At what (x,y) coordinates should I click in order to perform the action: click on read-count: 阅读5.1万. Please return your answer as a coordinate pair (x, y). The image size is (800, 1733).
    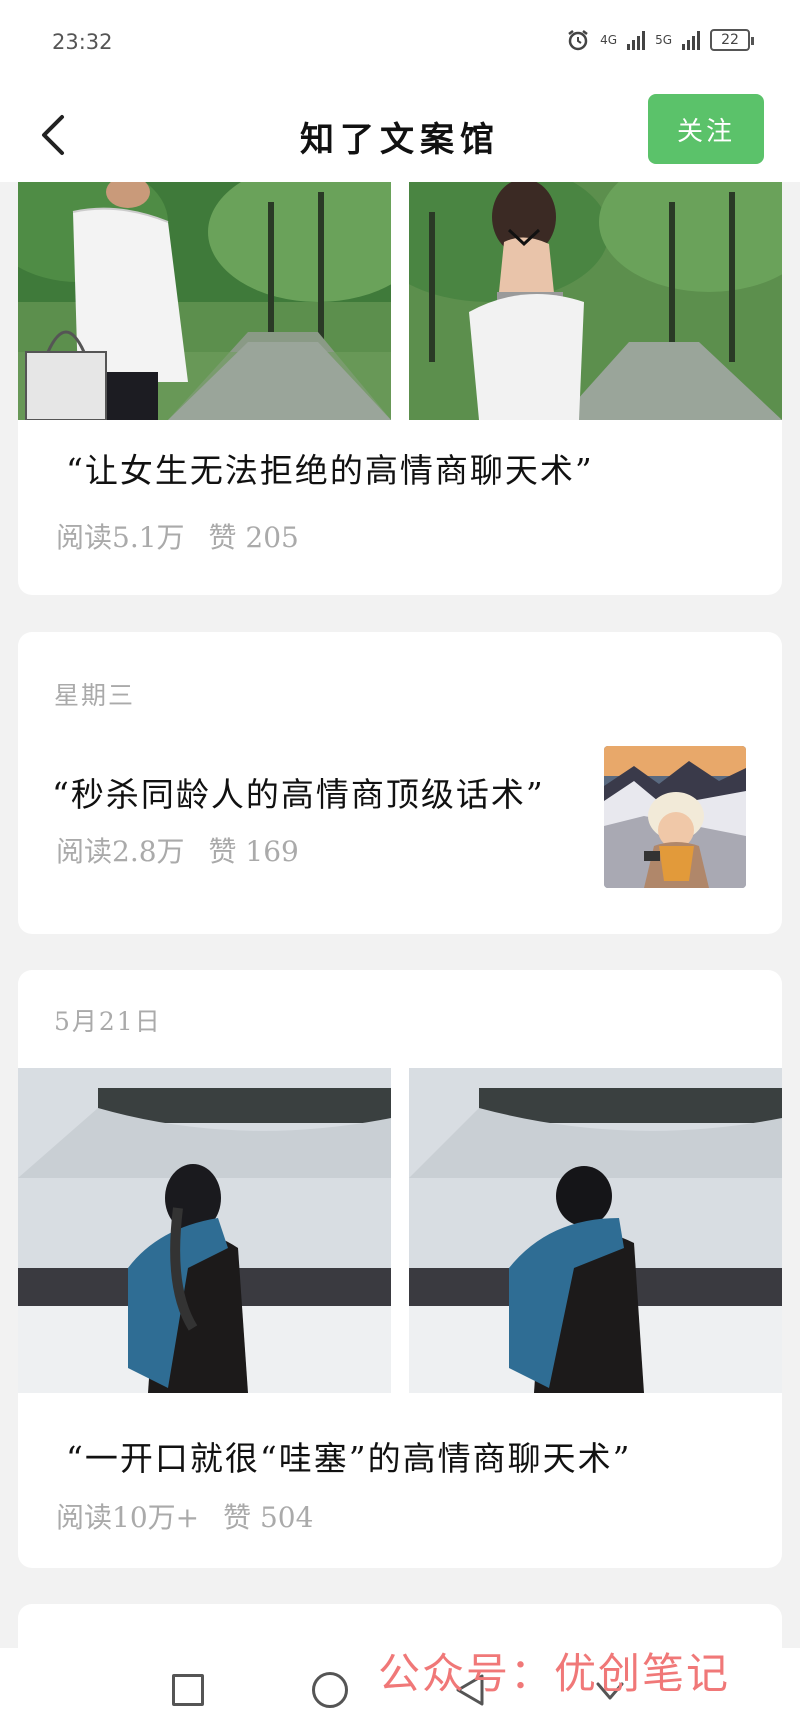
    Looking at the image, I should click on (120, 537).